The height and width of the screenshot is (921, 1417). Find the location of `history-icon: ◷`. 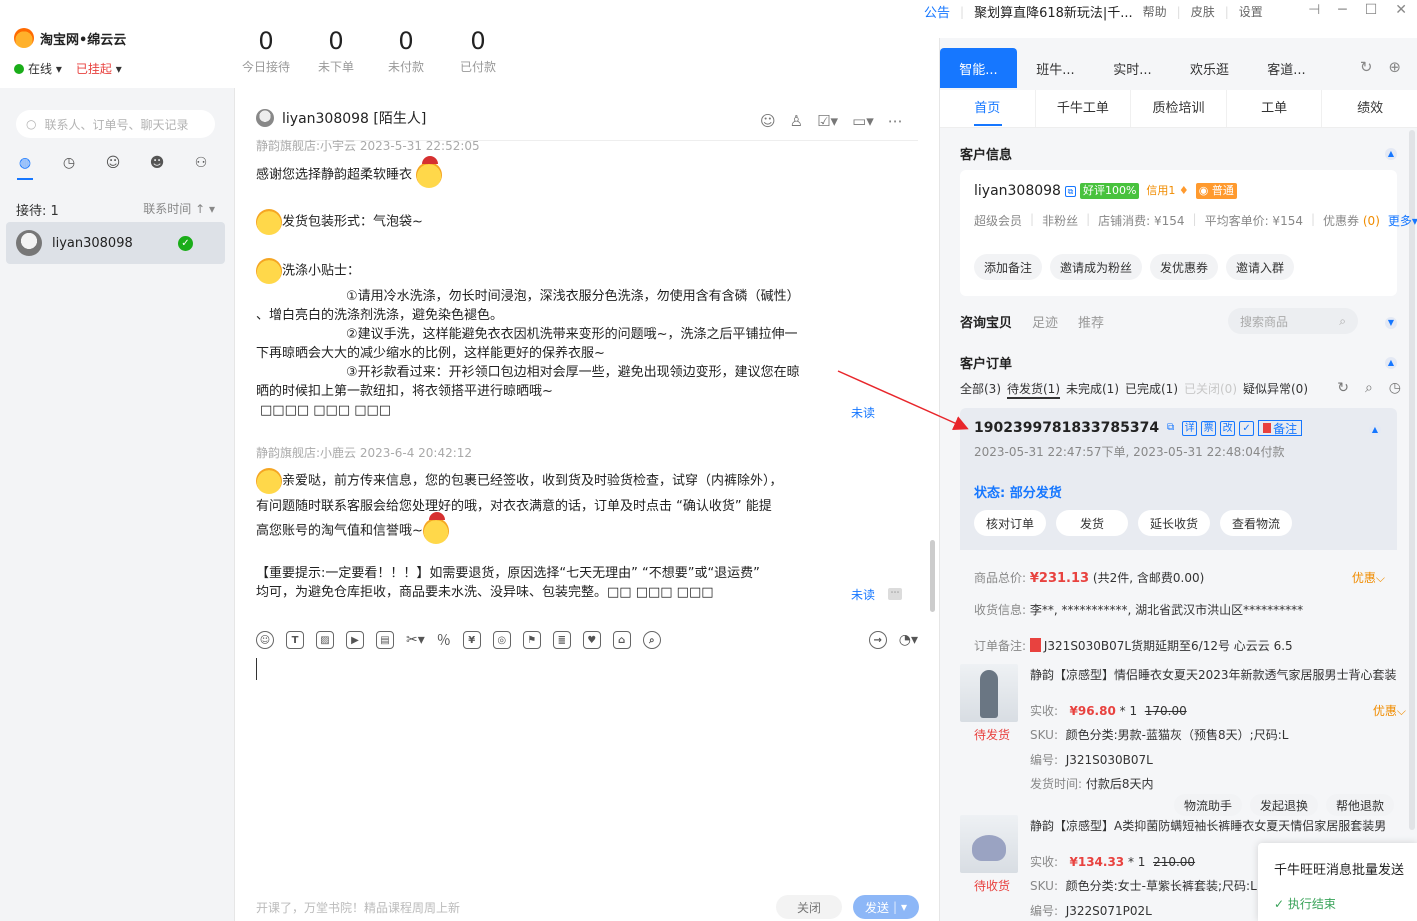

history-icon: ◷ is located at coordinates (1395, 388).